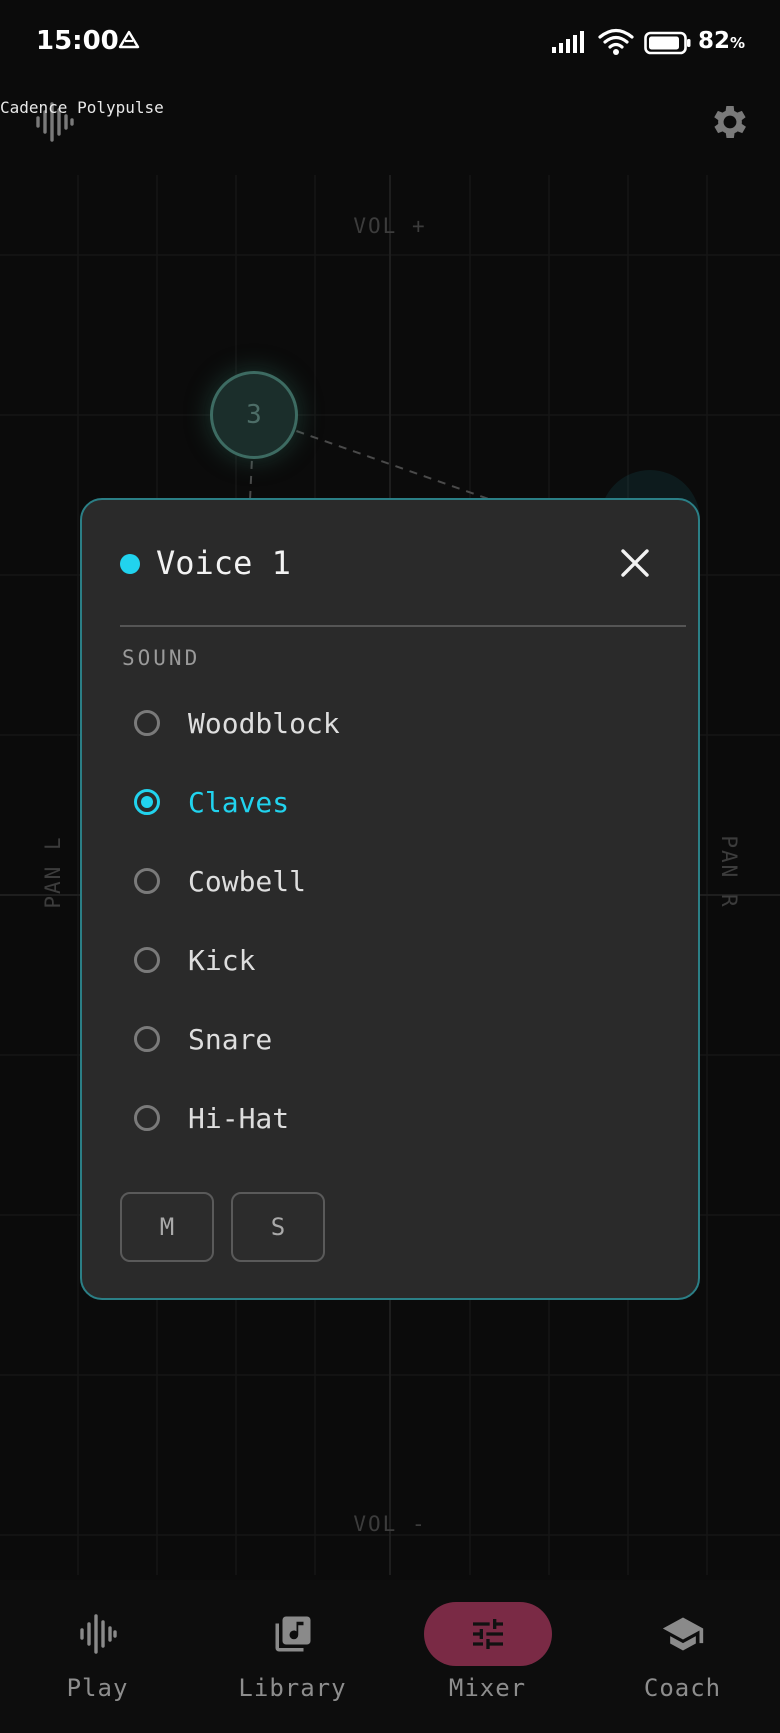 Image resolution: width=780 pixels, height=1733 pixels. Describe the element at coordinates (390, 1524) in the screenshot. I see `axis-label-vol-minus: VOL -` at that location.